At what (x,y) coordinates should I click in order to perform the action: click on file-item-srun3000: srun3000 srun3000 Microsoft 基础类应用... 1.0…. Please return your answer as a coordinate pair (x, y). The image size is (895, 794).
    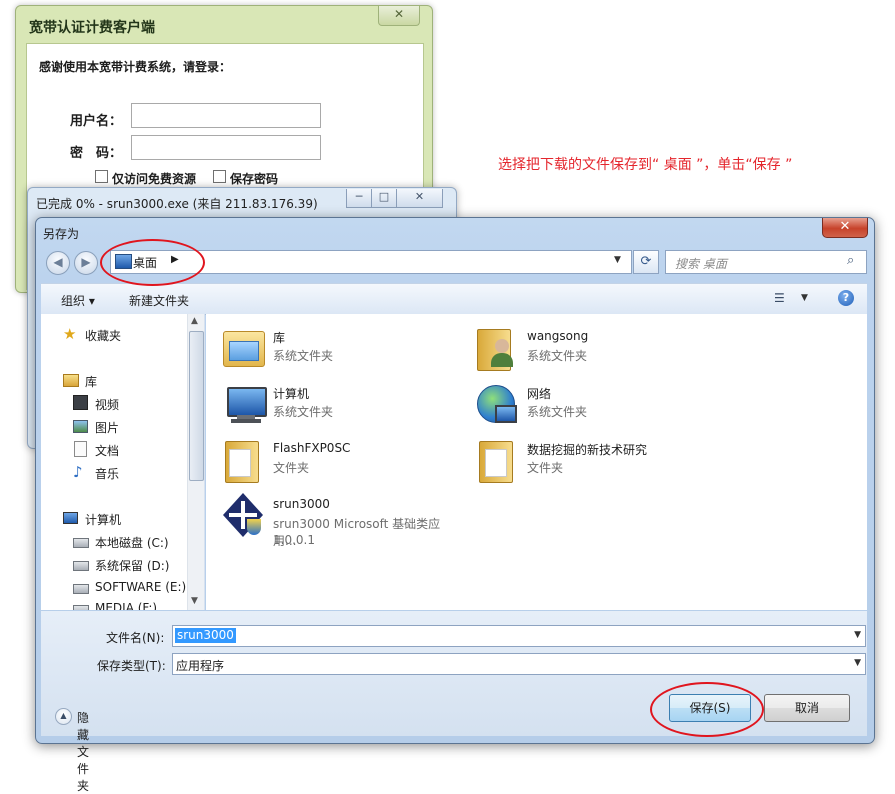
    Looking at the image, I should click on (339, 521).